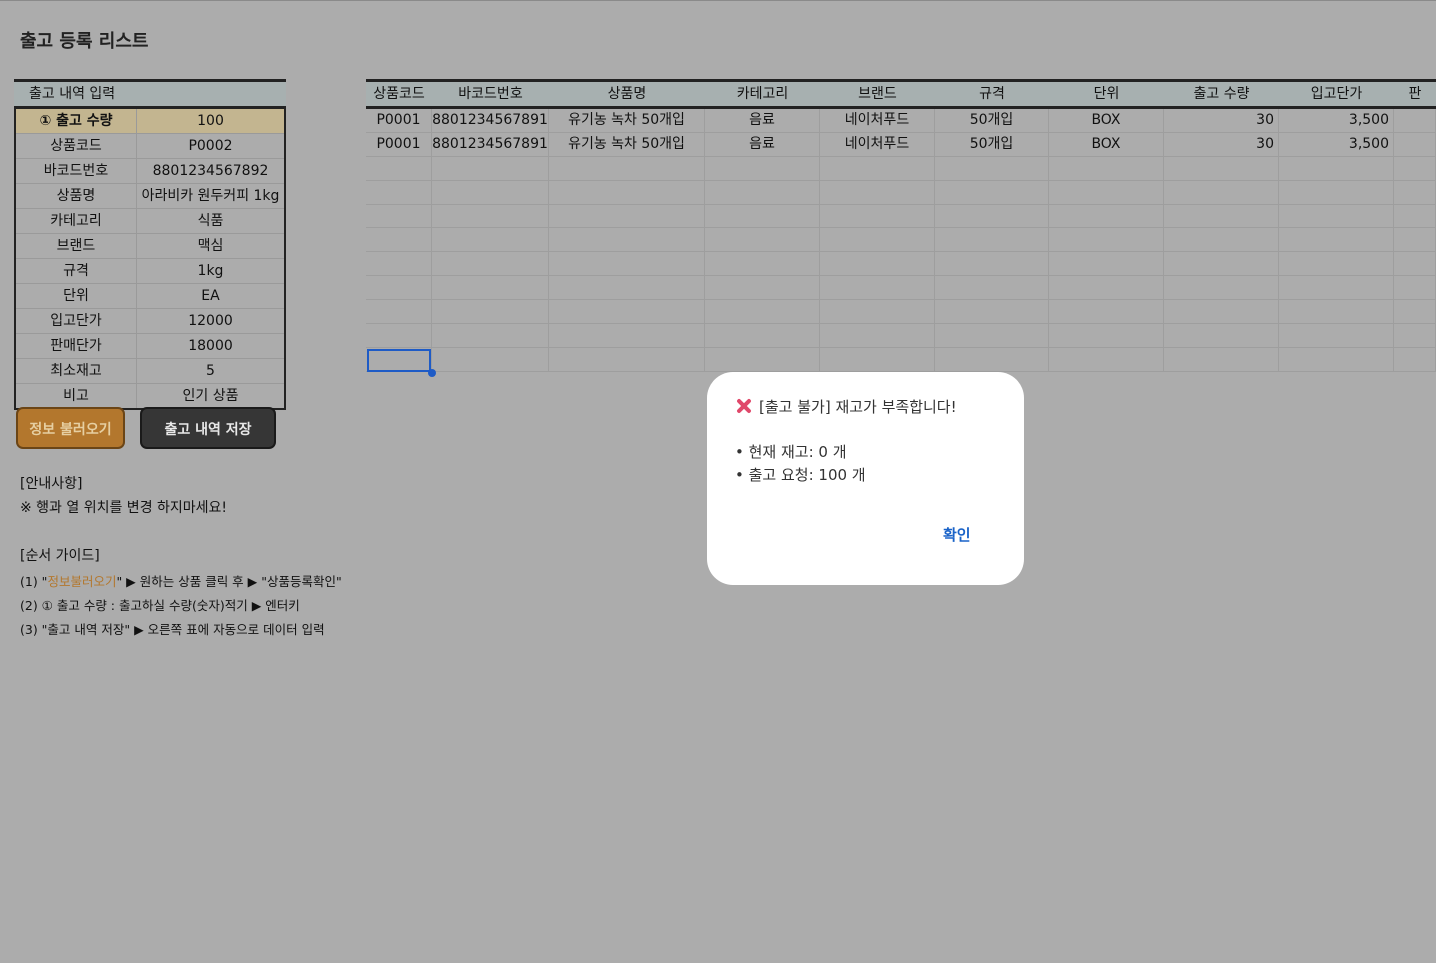 The height and width of the screenshot is (963, 1436). I want to click on grid-header-cell: 상품명, so click(627, 94).